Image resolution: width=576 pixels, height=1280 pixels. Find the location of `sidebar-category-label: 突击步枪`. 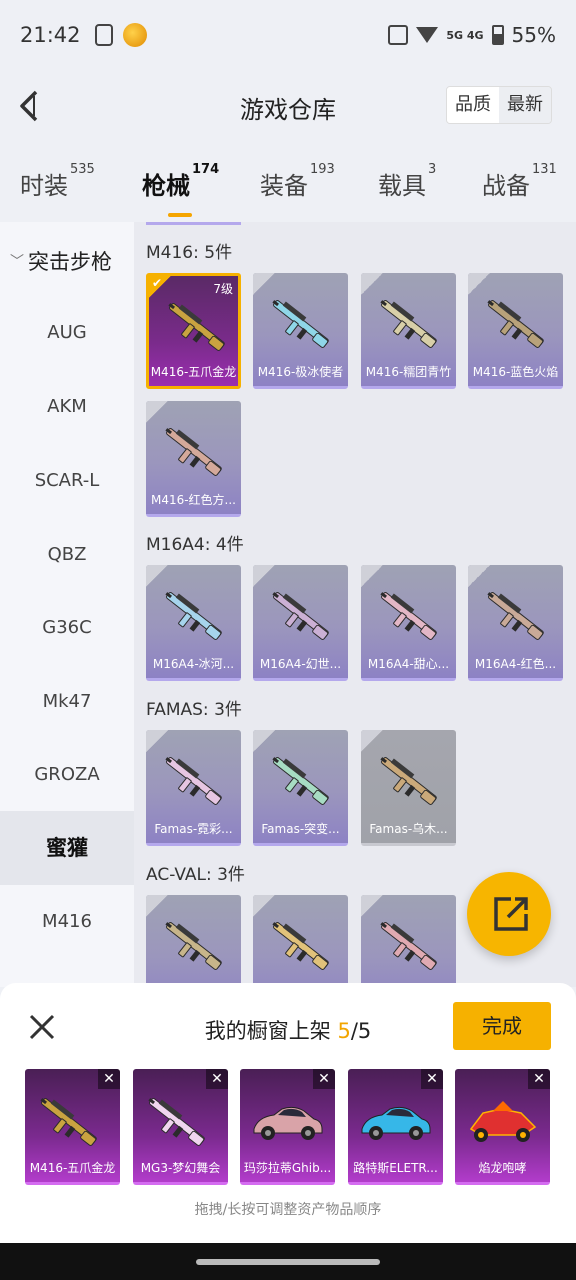

sidebar-category-label: 突击步枪 is located at coordinates (70, 262).